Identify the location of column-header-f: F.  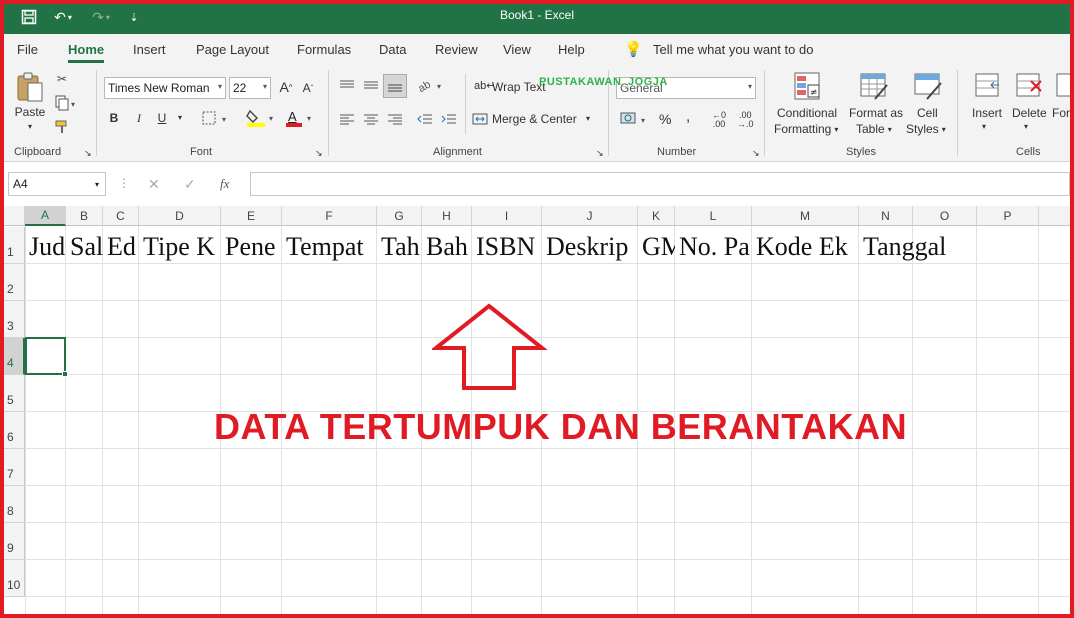
(329, 216).